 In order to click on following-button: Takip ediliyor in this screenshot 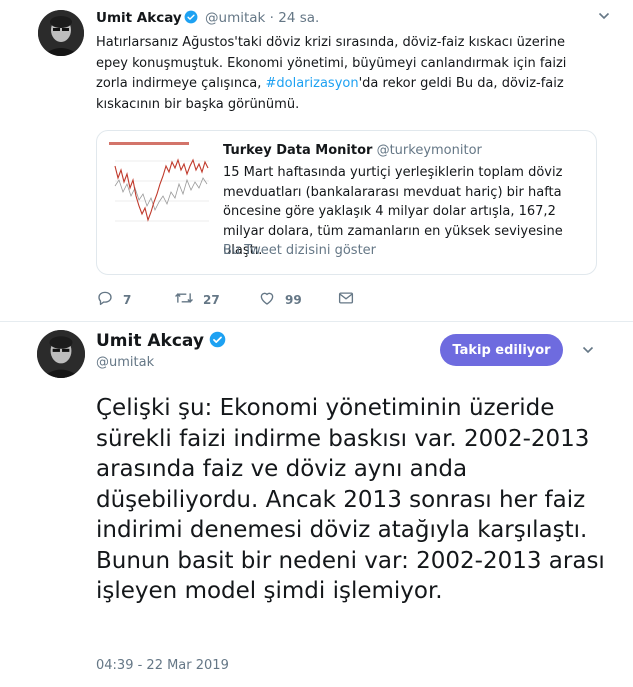, I will do `click(501, 350)`.